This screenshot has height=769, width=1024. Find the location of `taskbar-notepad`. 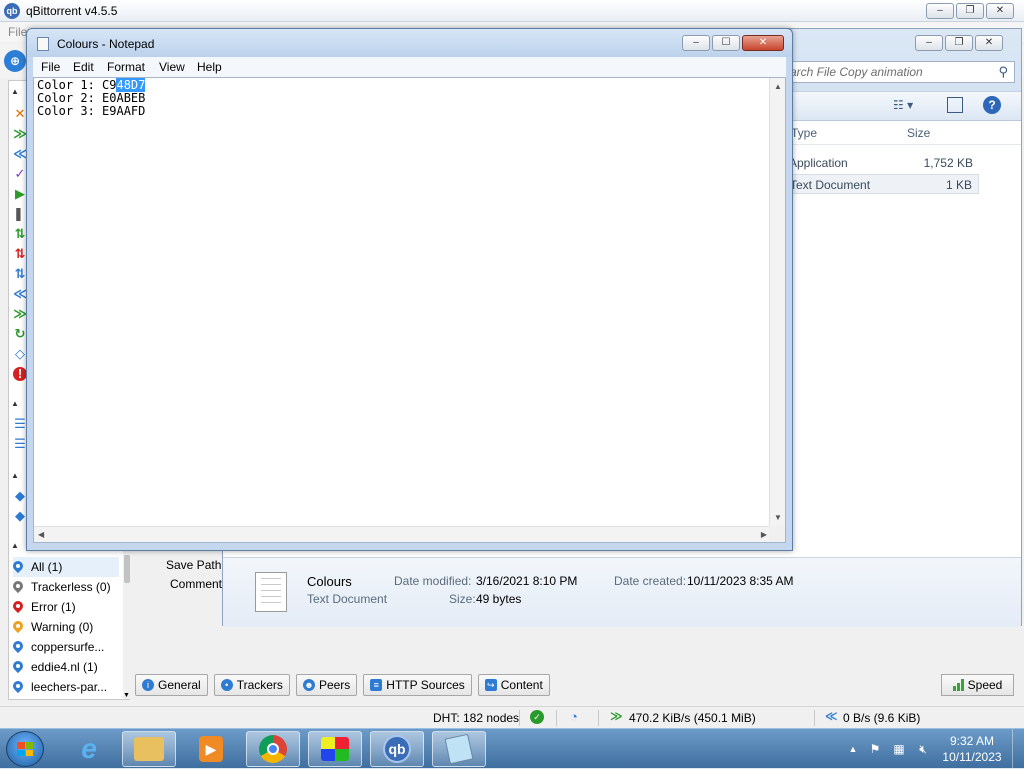

taskbar-notepad is located at coordinates (459, 749).